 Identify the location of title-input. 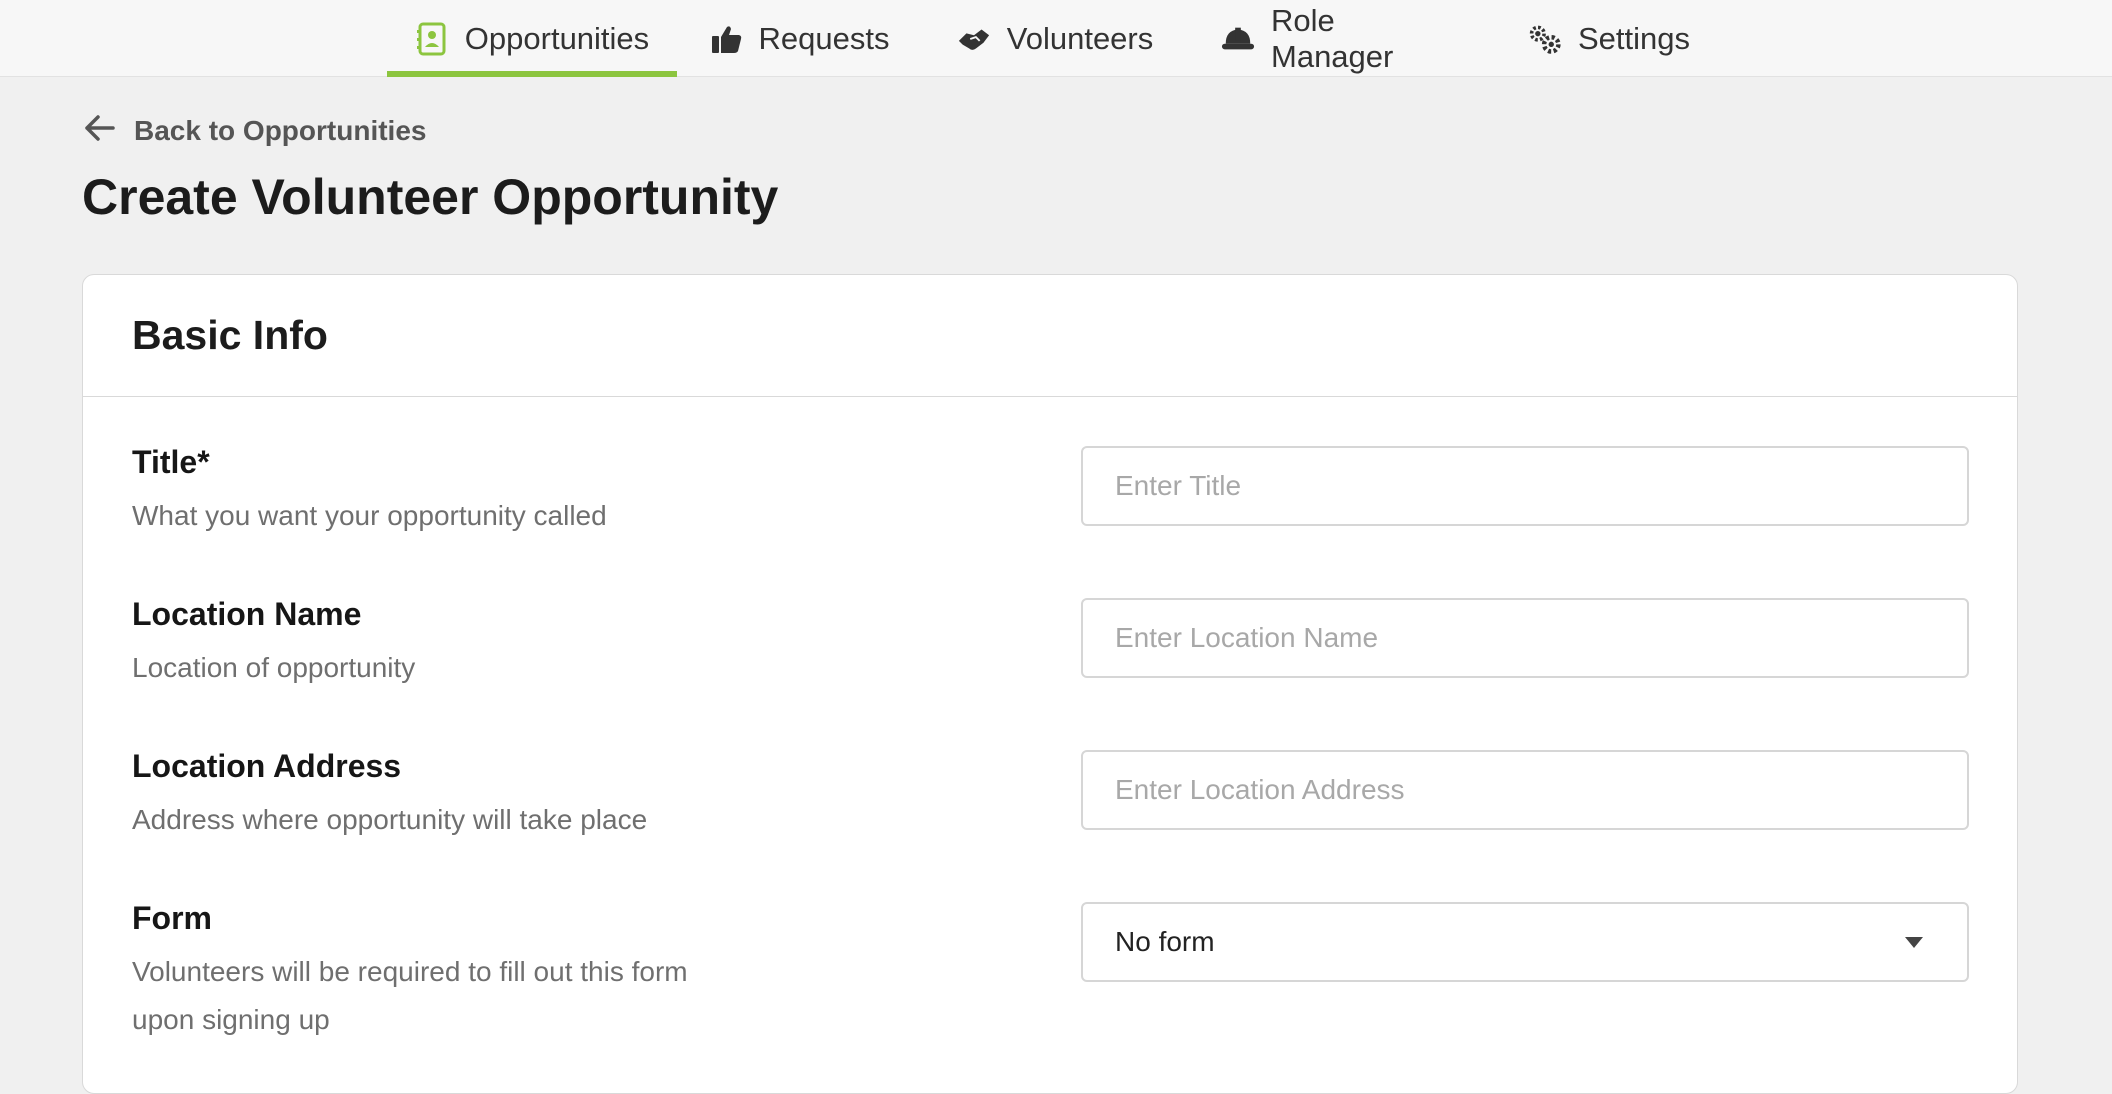
(1525, 486).